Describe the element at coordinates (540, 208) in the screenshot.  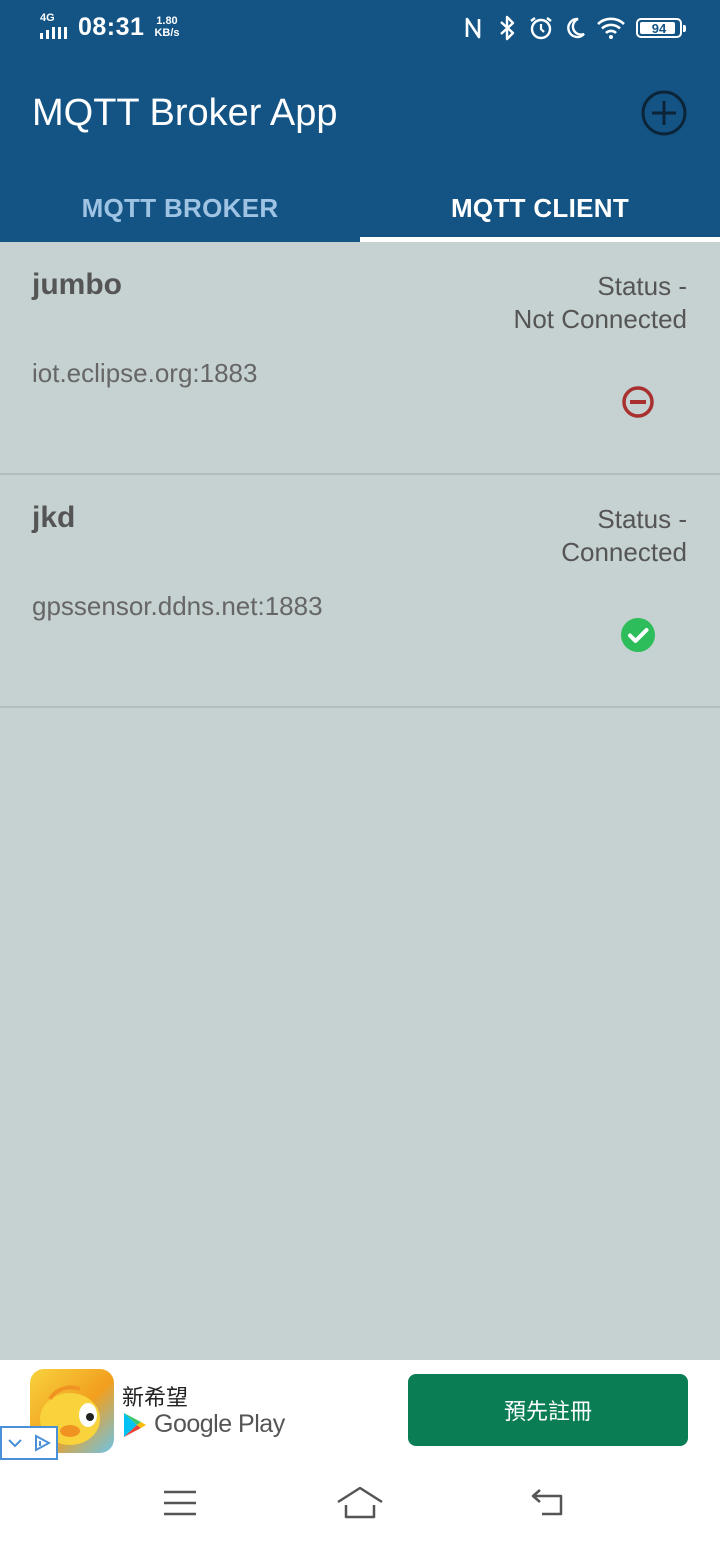
I see `tab-mqtt-client: MQTT CLIENT` at that location.